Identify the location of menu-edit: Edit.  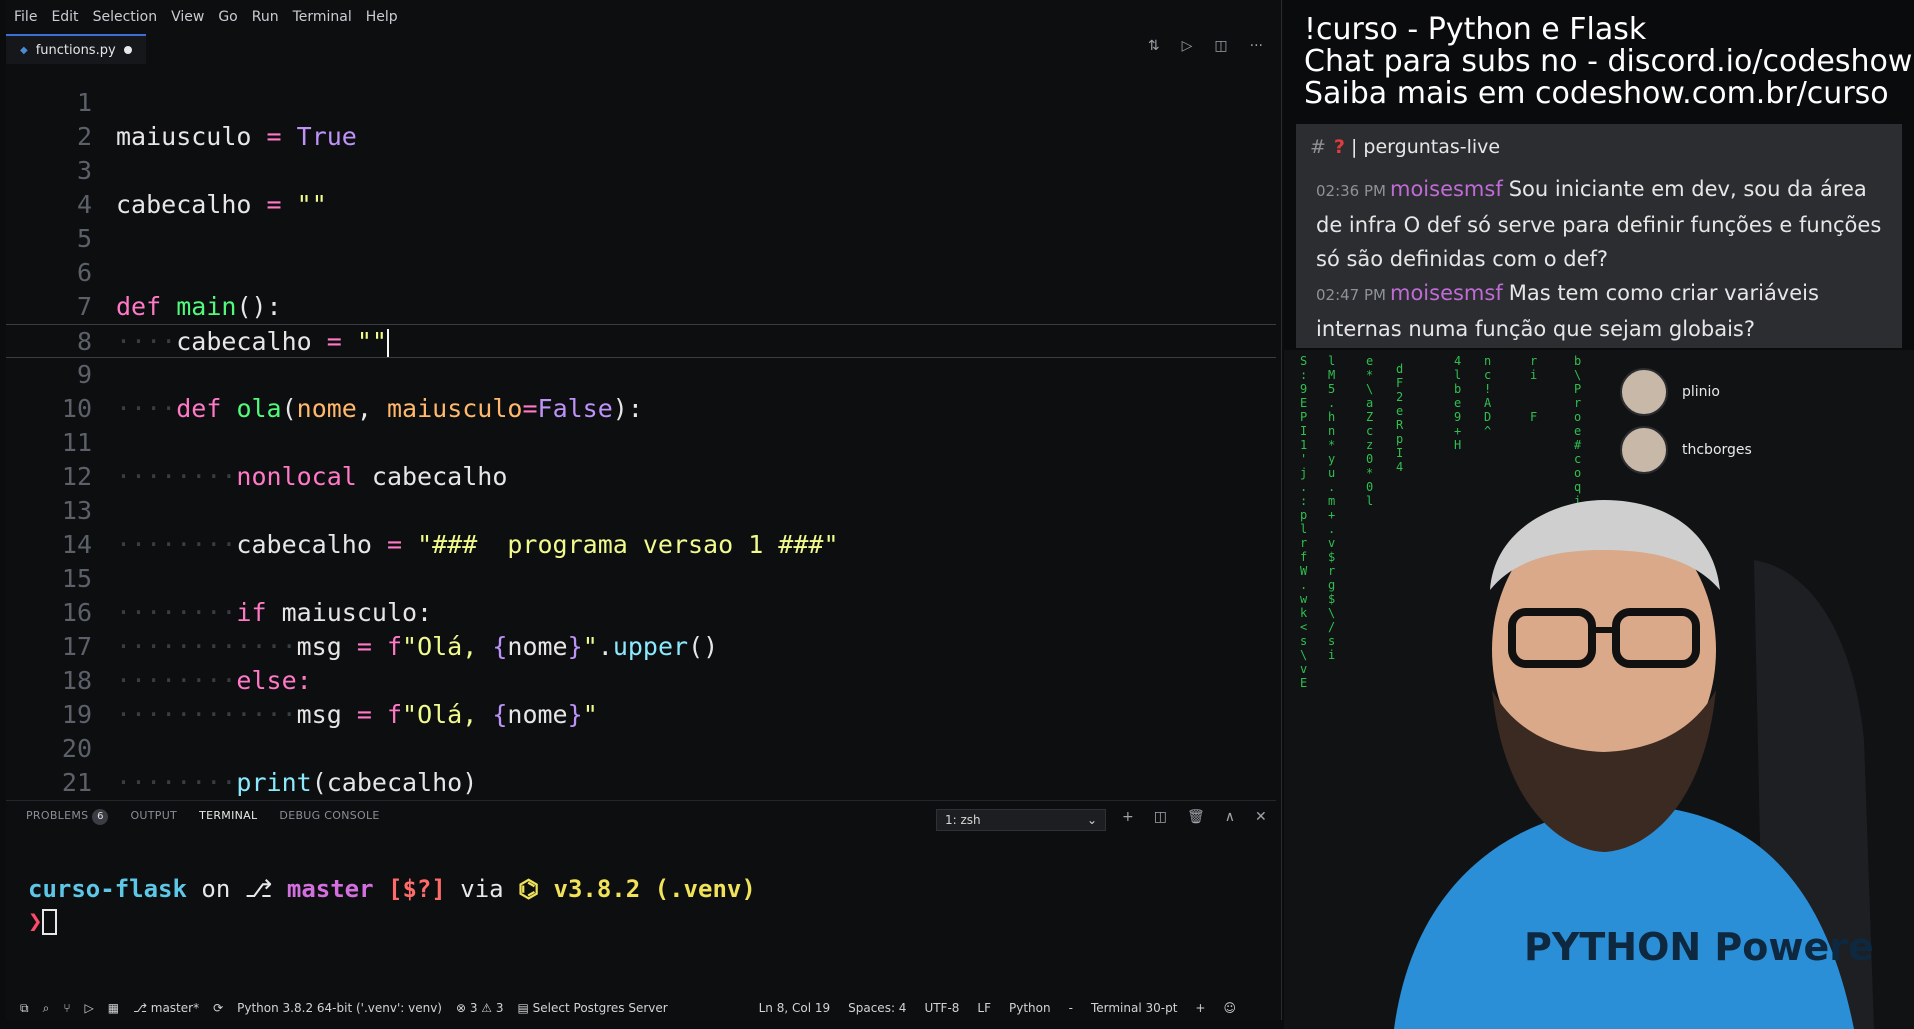
(64, 17).